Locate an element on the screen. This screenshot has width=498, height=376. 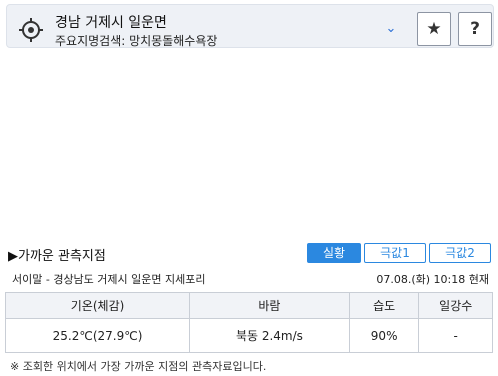
location-bar: 경남 거제시 일운면 주요지명검색: 망치몽돌해수욕장 ⌄ ★ ? is located at coordinates (250, 26).